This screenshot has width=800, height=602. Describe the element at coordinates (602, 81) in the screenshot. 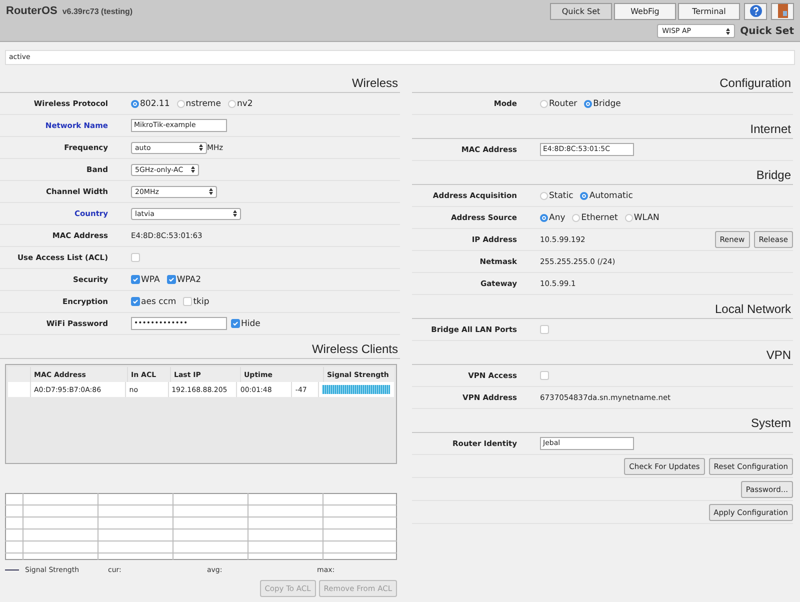

I see `section-heading: Configuration` at that location.